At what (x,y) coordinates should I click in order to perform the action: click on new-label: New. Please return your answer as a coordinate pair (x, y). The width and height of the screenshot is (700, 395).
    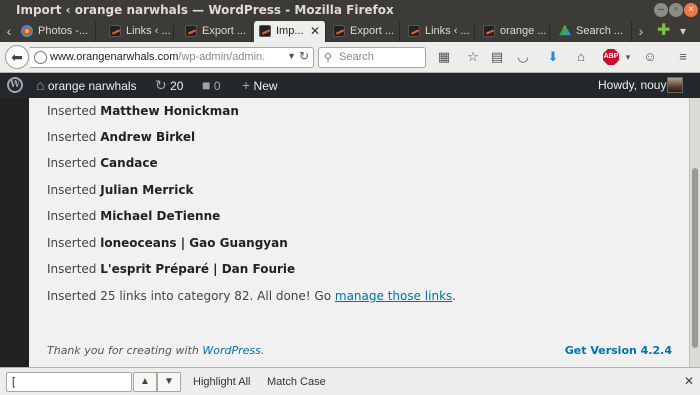
    Looking at the image, I should click on (265, 86).